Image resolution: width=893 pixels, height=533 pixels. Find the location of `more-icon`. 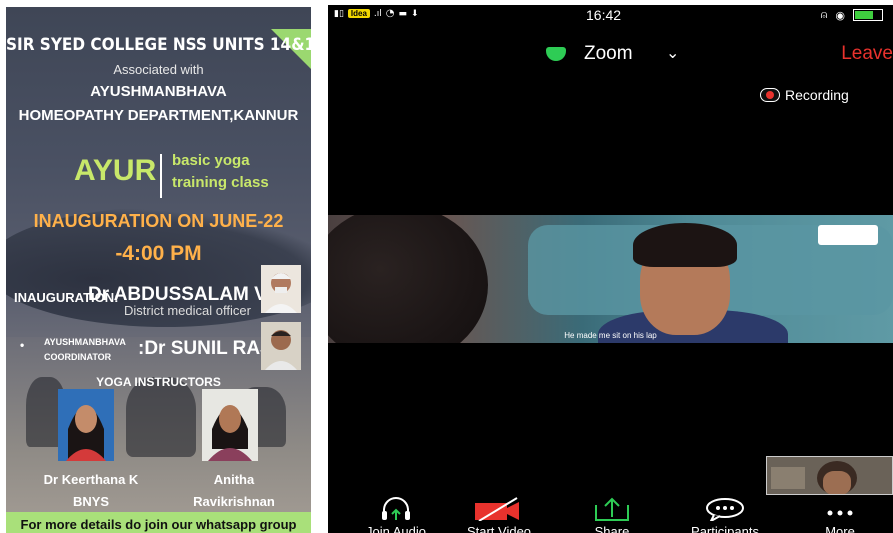

more-icon is located at coordinates (840, 513).